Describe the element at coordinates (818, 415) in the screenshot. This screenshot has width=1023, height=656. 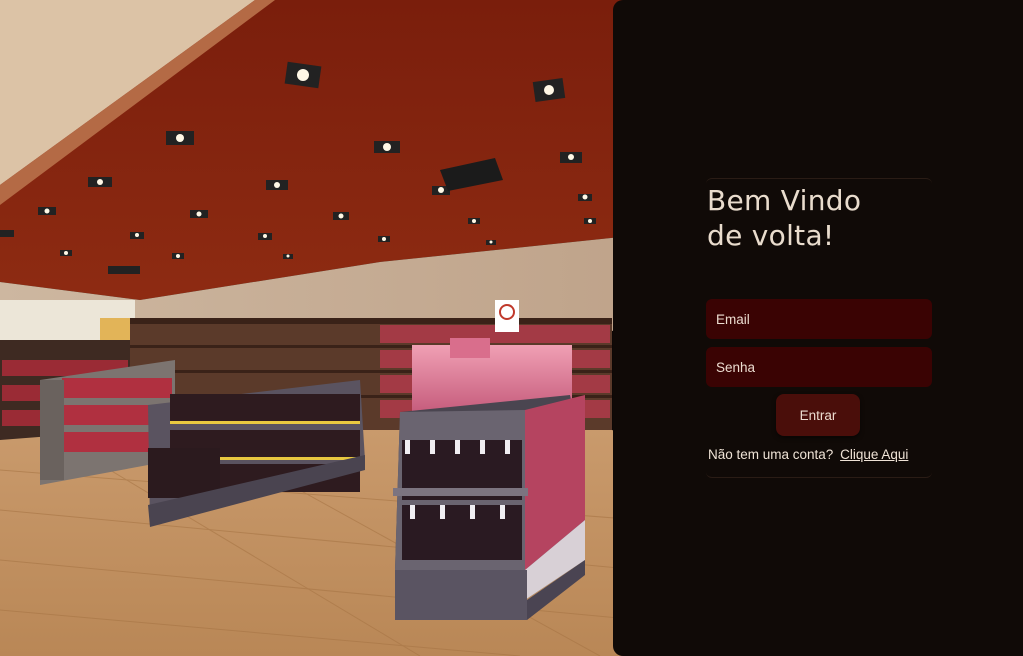
I see `login-button: Entrar` at that location.